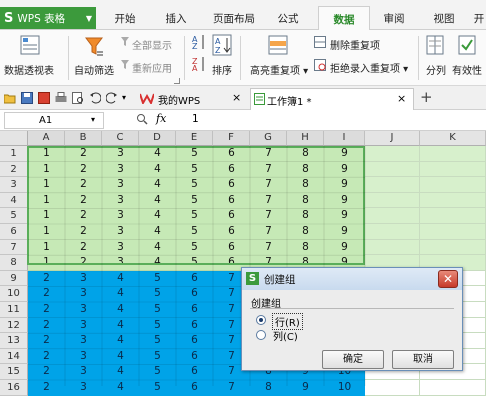  I want to click on select-all-corner, so click(14, 138).